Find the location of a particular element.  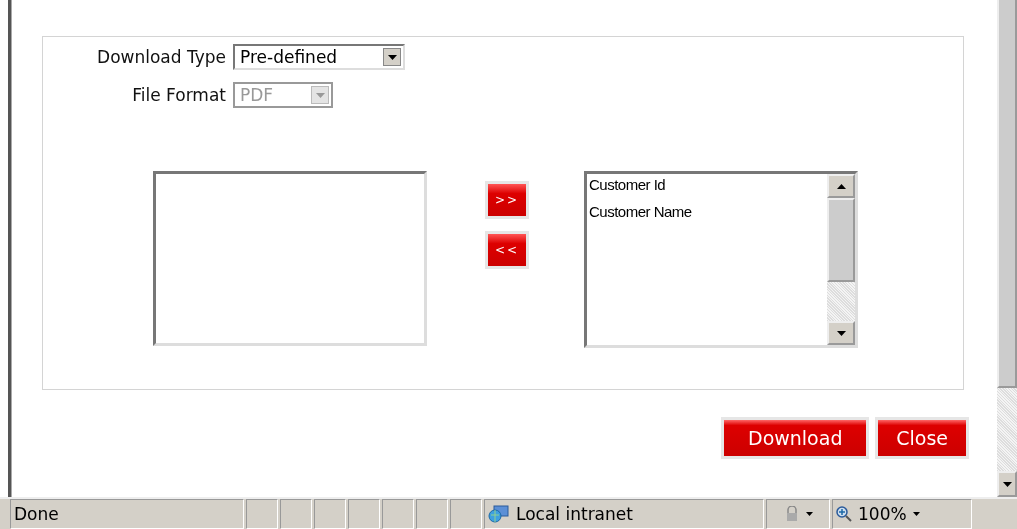

field-label: File Format is located at coordinates (178, 95).